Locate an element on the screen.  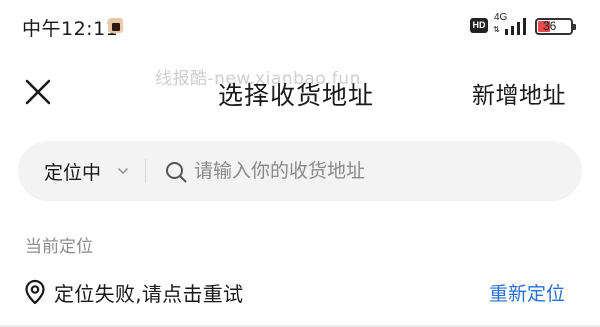
battery-tip is located at coordinates (574, 27).